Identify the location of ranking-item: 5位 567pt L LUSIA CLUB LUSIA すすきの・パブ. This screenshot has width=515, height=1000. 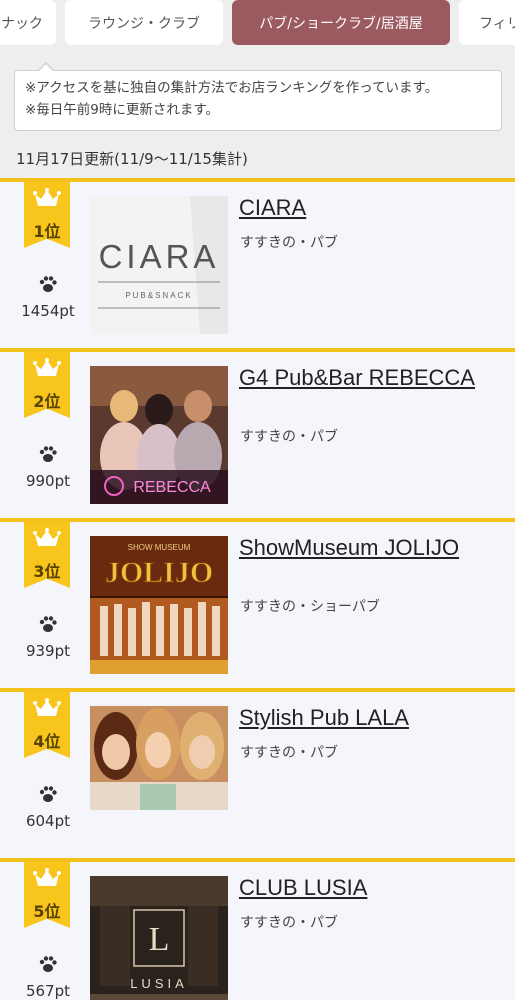
(257, 929).